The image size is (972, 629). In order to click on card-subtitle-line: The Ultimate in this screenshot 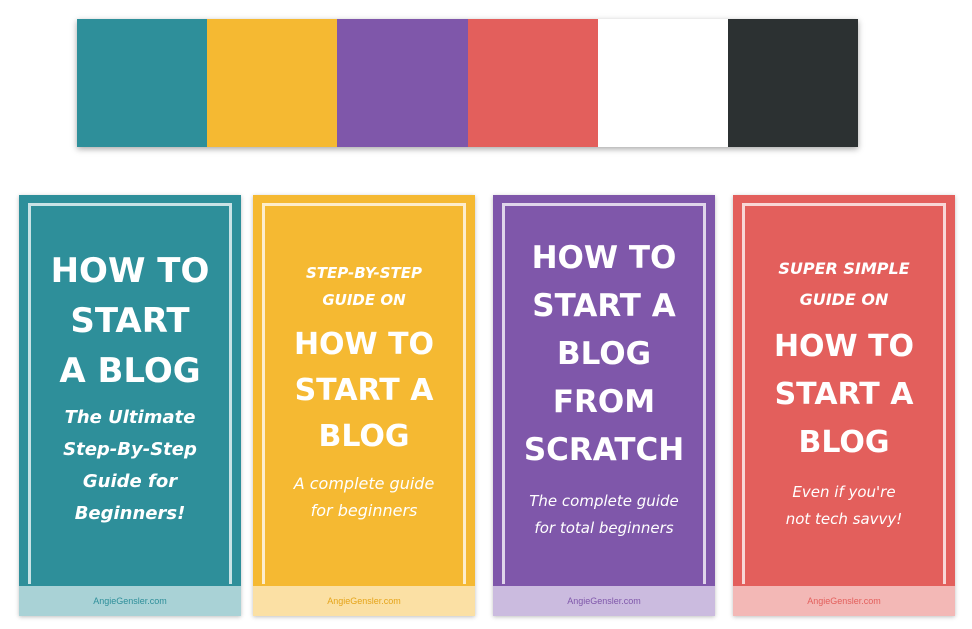, I will do `click(130, 417)`.